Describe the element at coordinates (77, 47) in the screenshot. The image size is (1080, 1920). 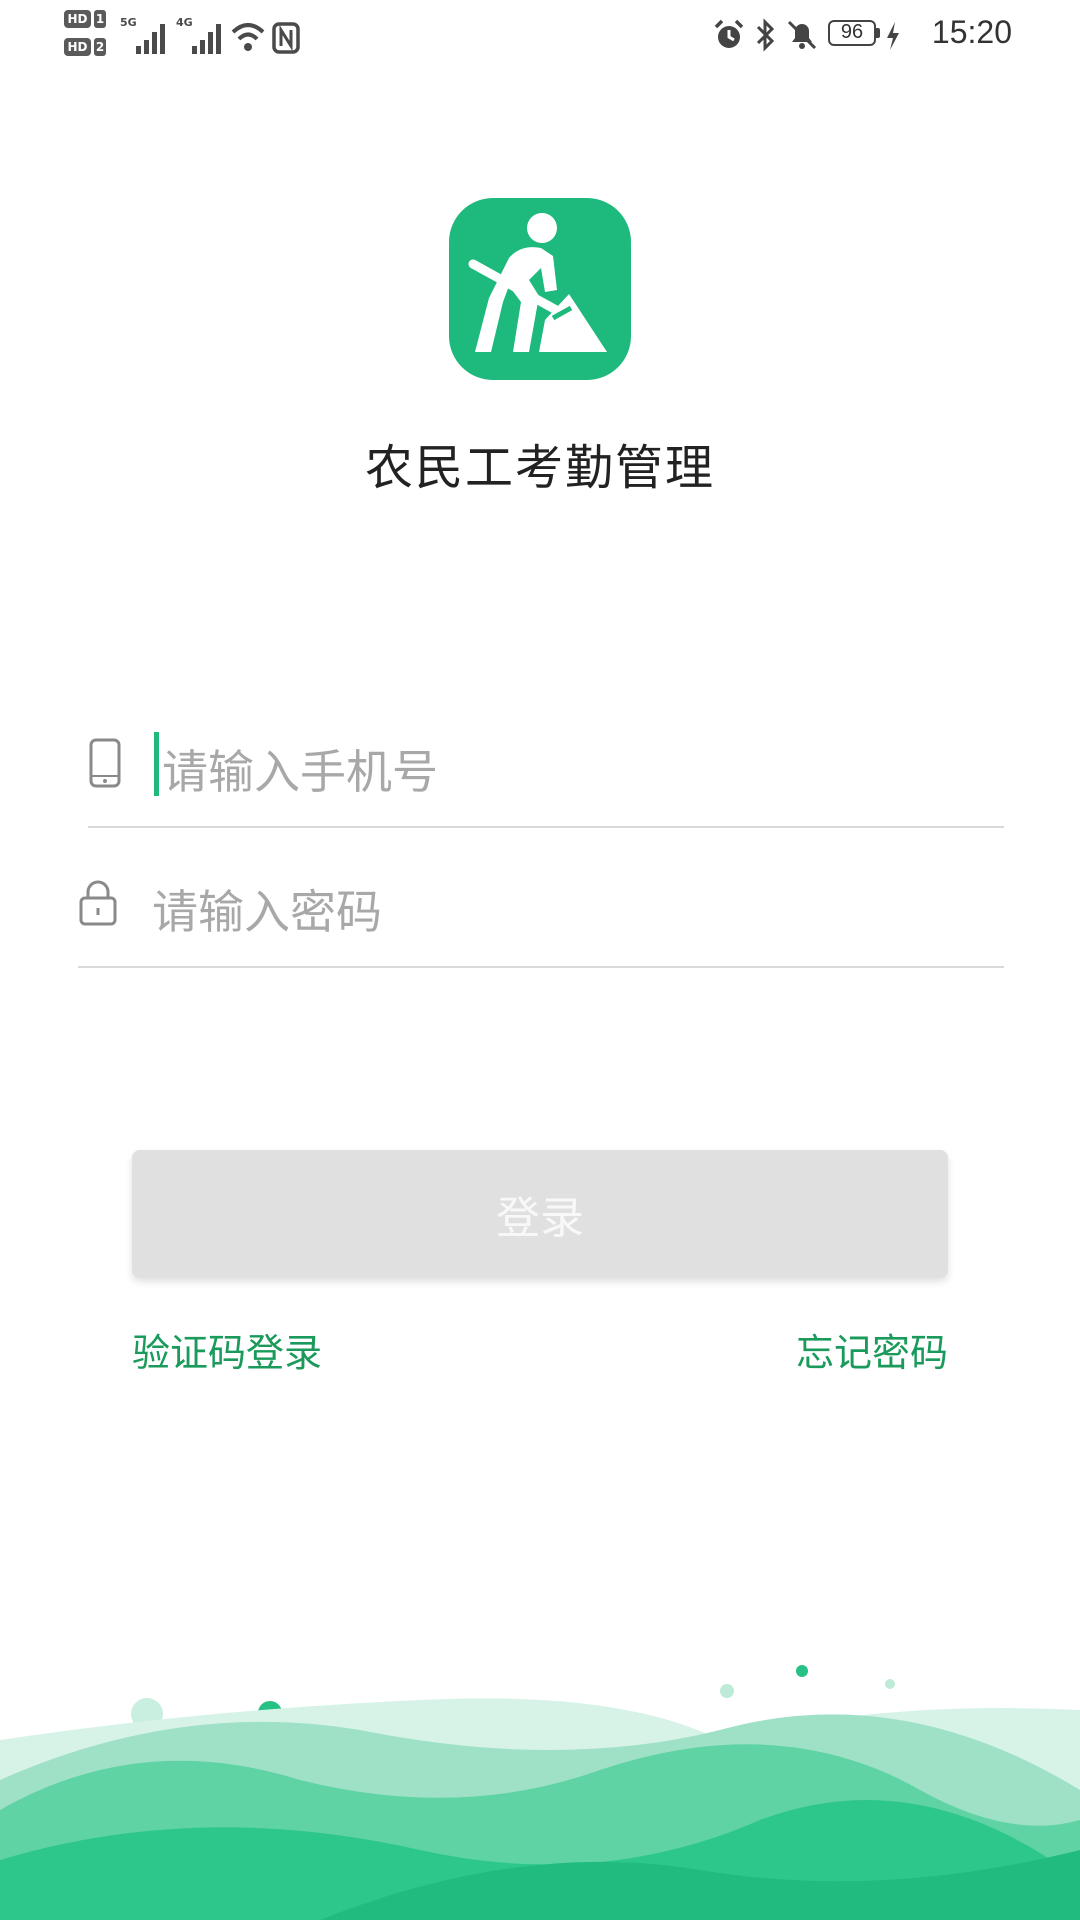
I see `sim2-hd-badge: HD` at that location.